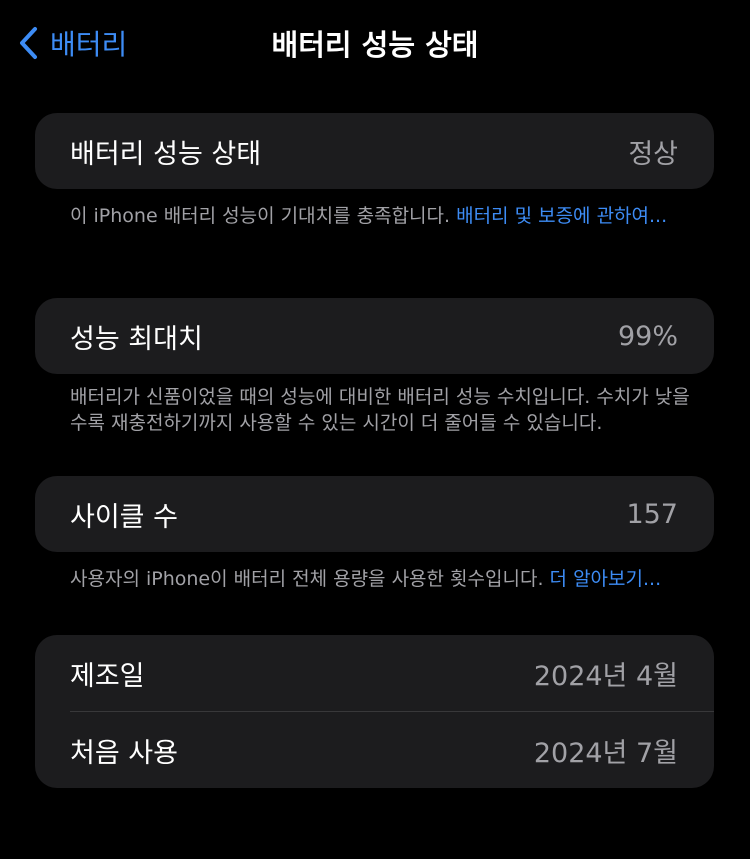  I want to click on navigation-bar: 배터리 배터리 성능 상태, so click(375, 43).